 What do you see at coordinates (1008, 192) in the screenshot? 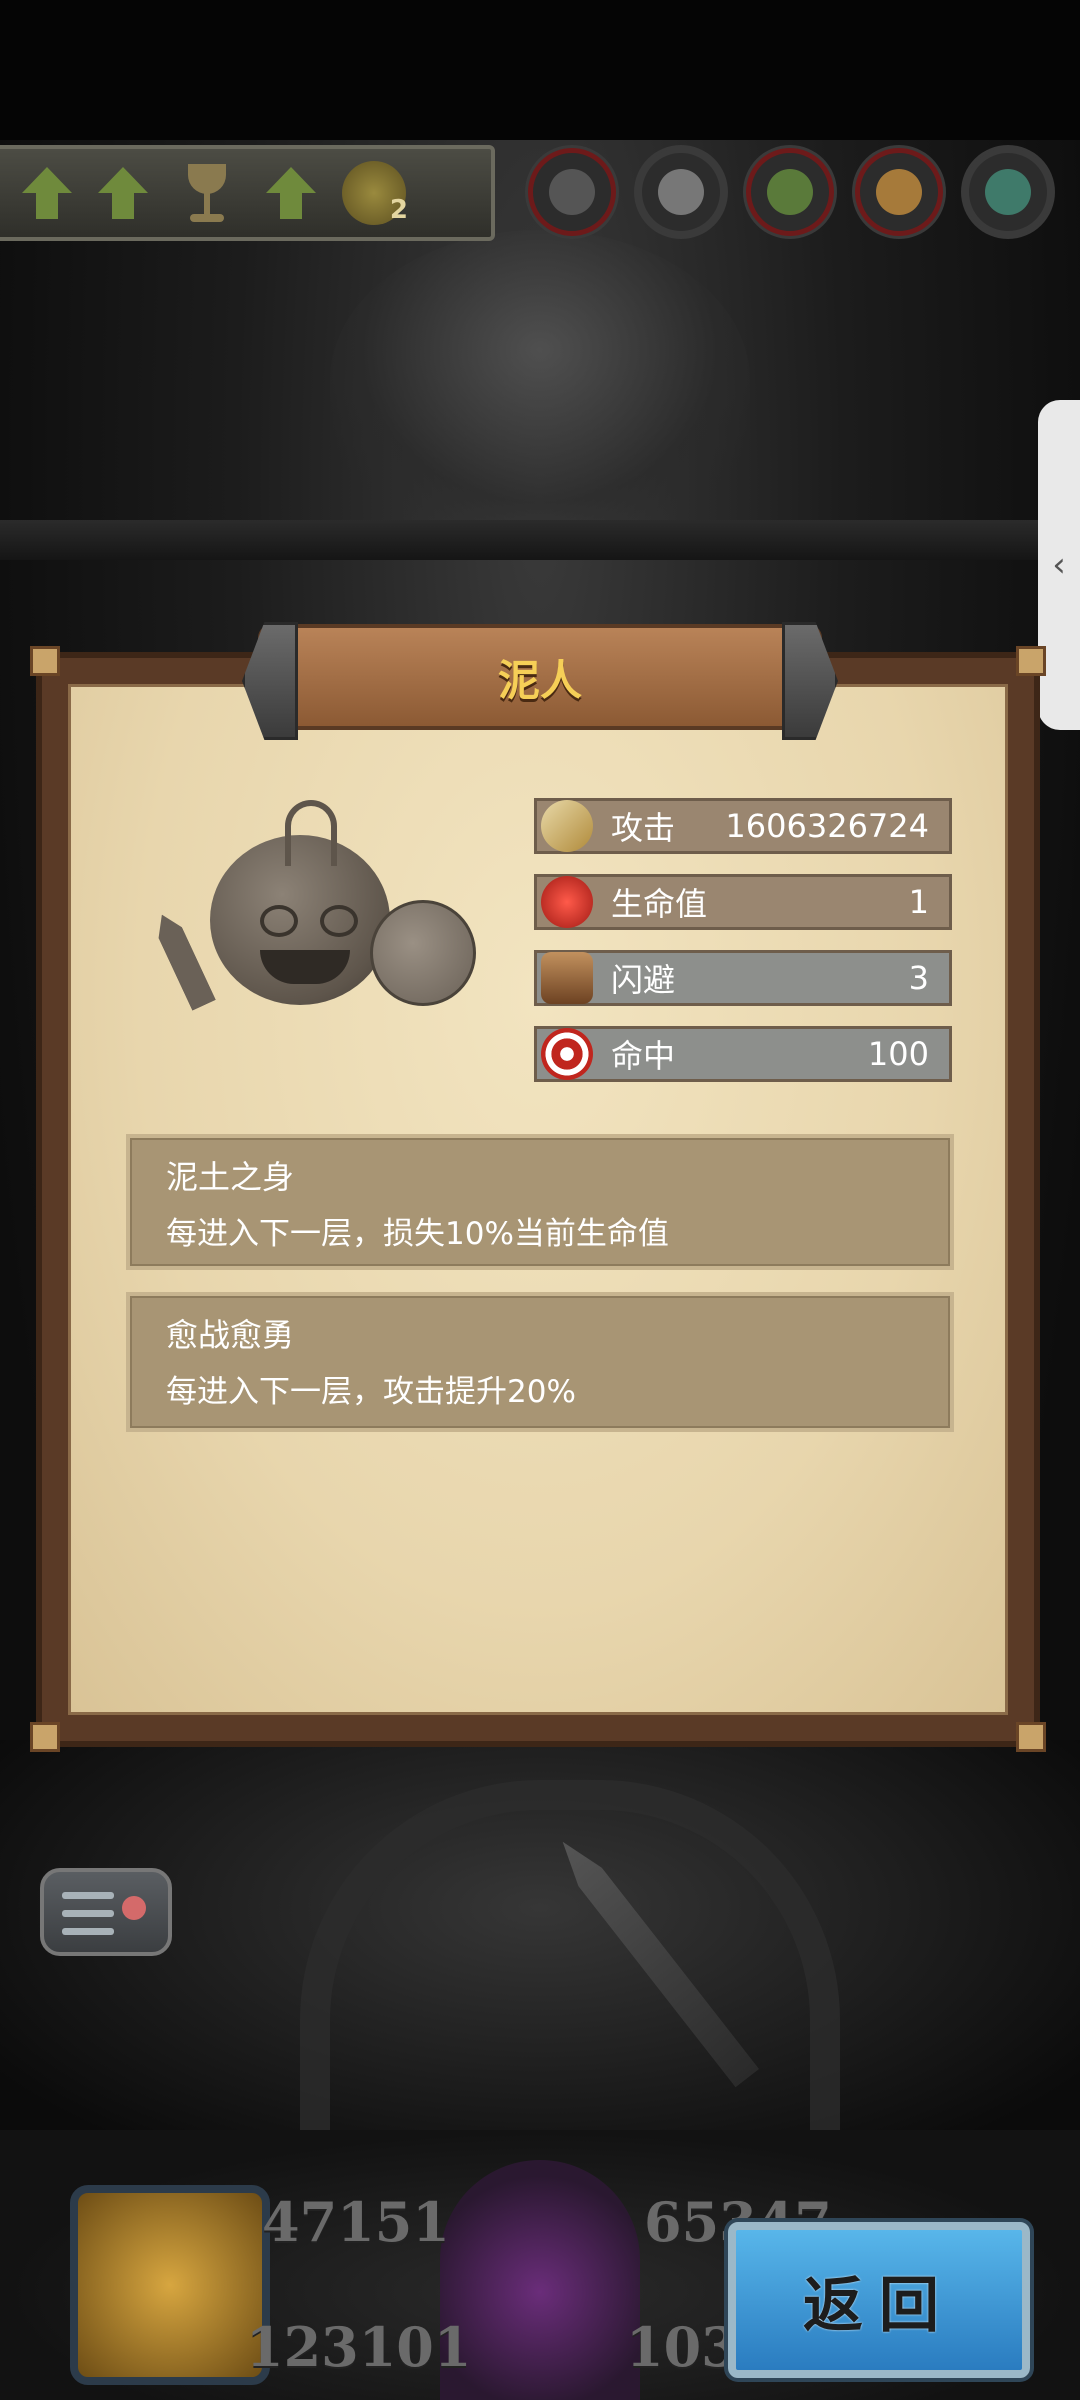
I see `portrait-orc` at bounding box center [1008, 192].